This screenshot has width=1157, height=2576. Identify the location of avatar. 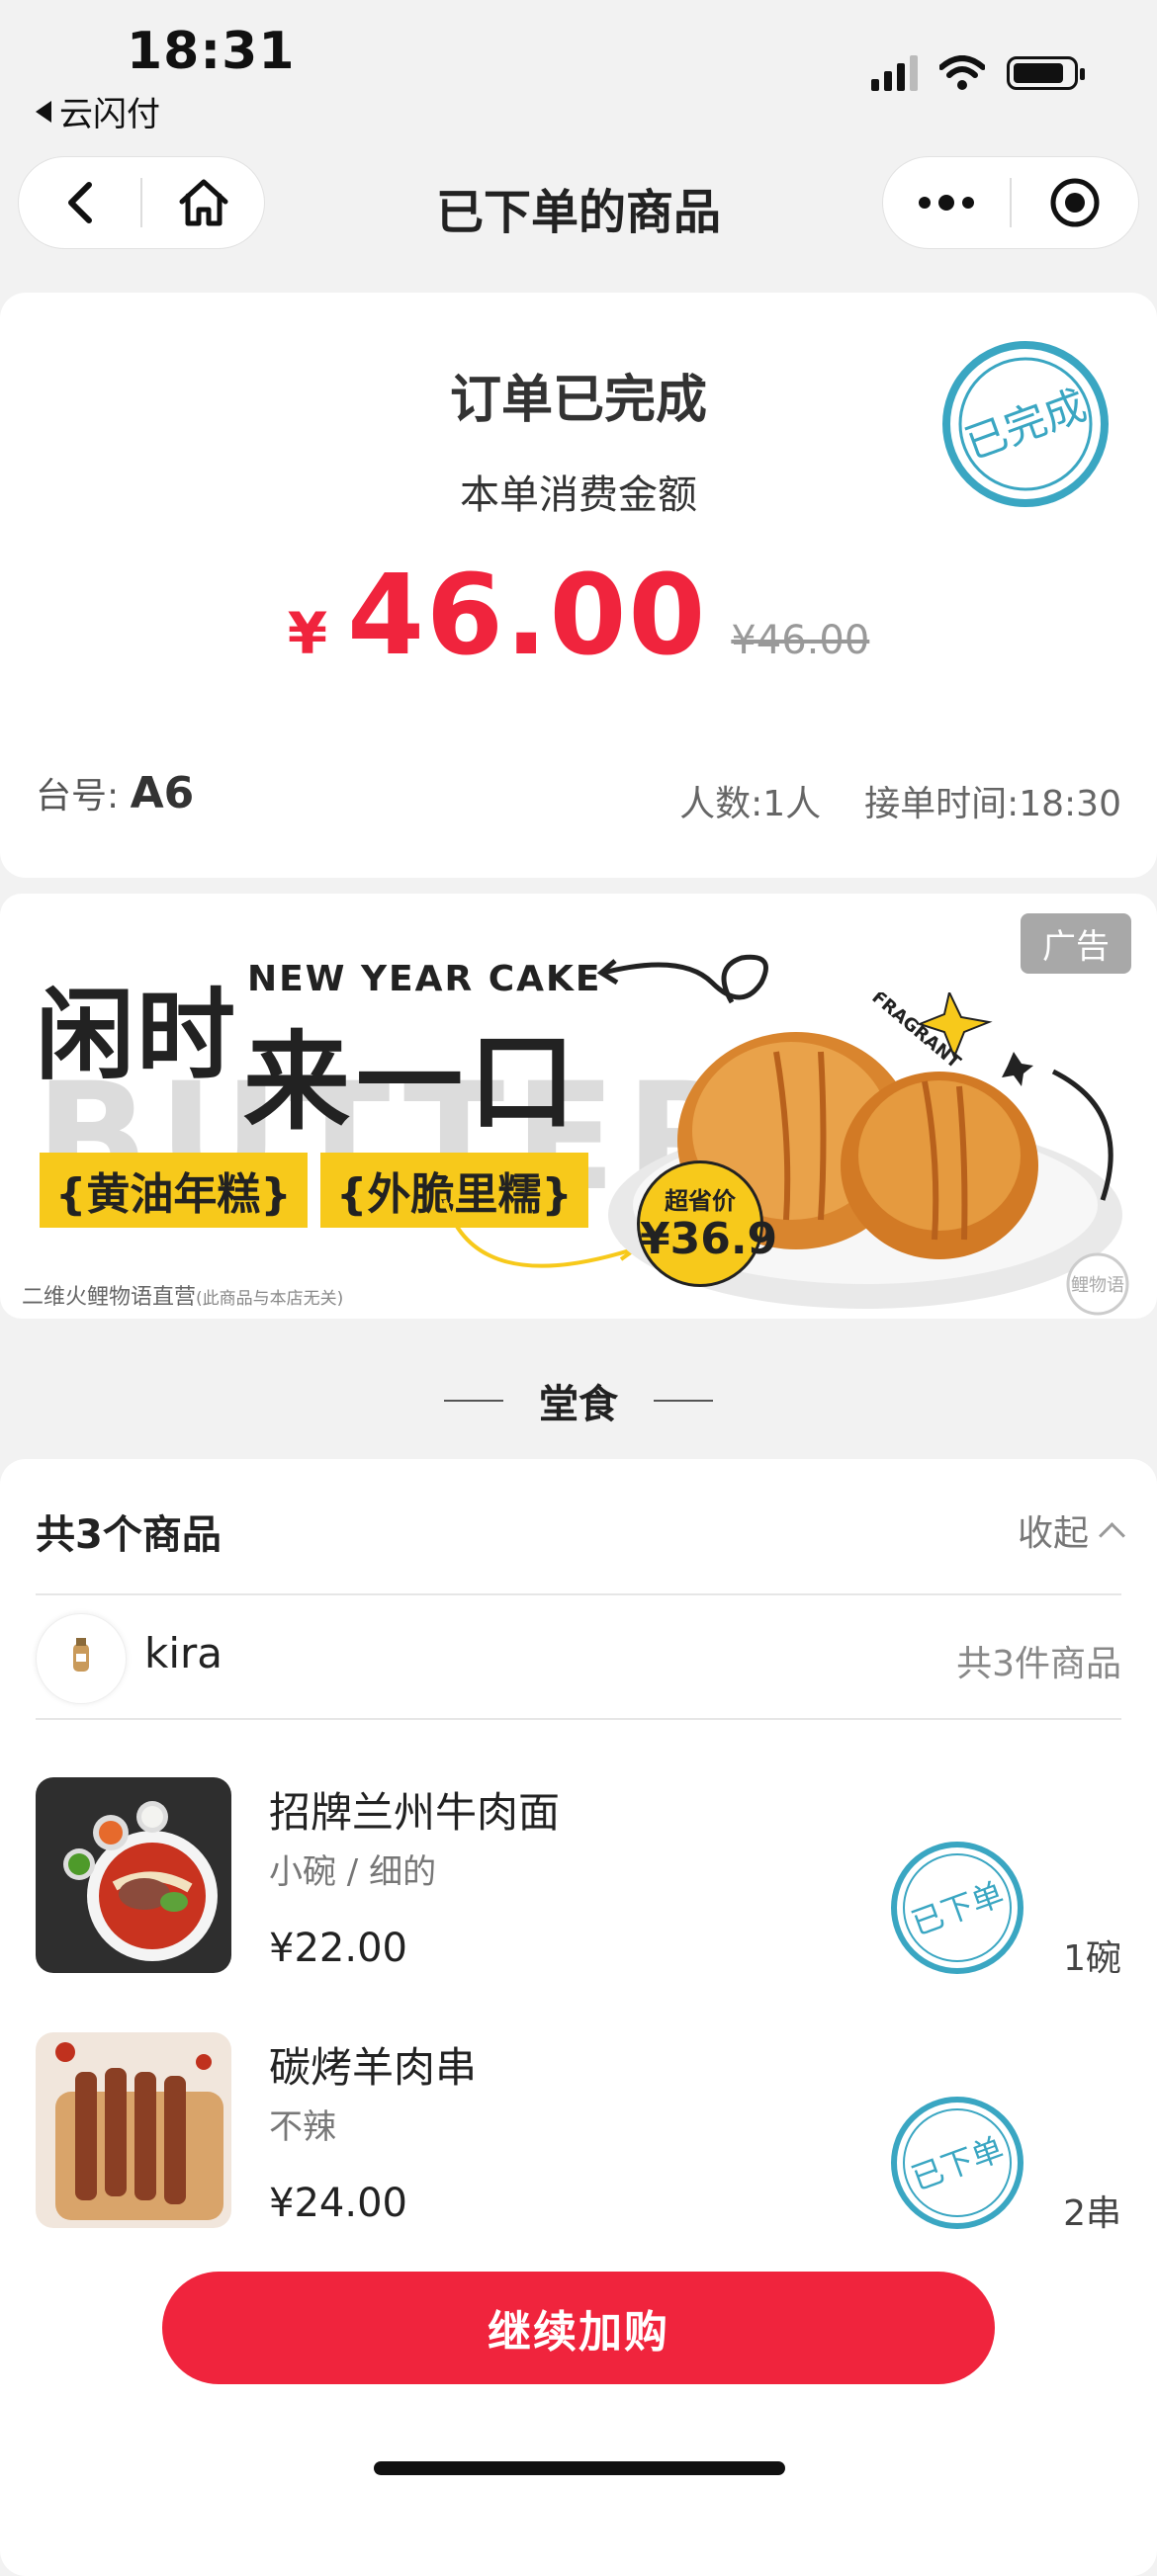
(82, 1658).